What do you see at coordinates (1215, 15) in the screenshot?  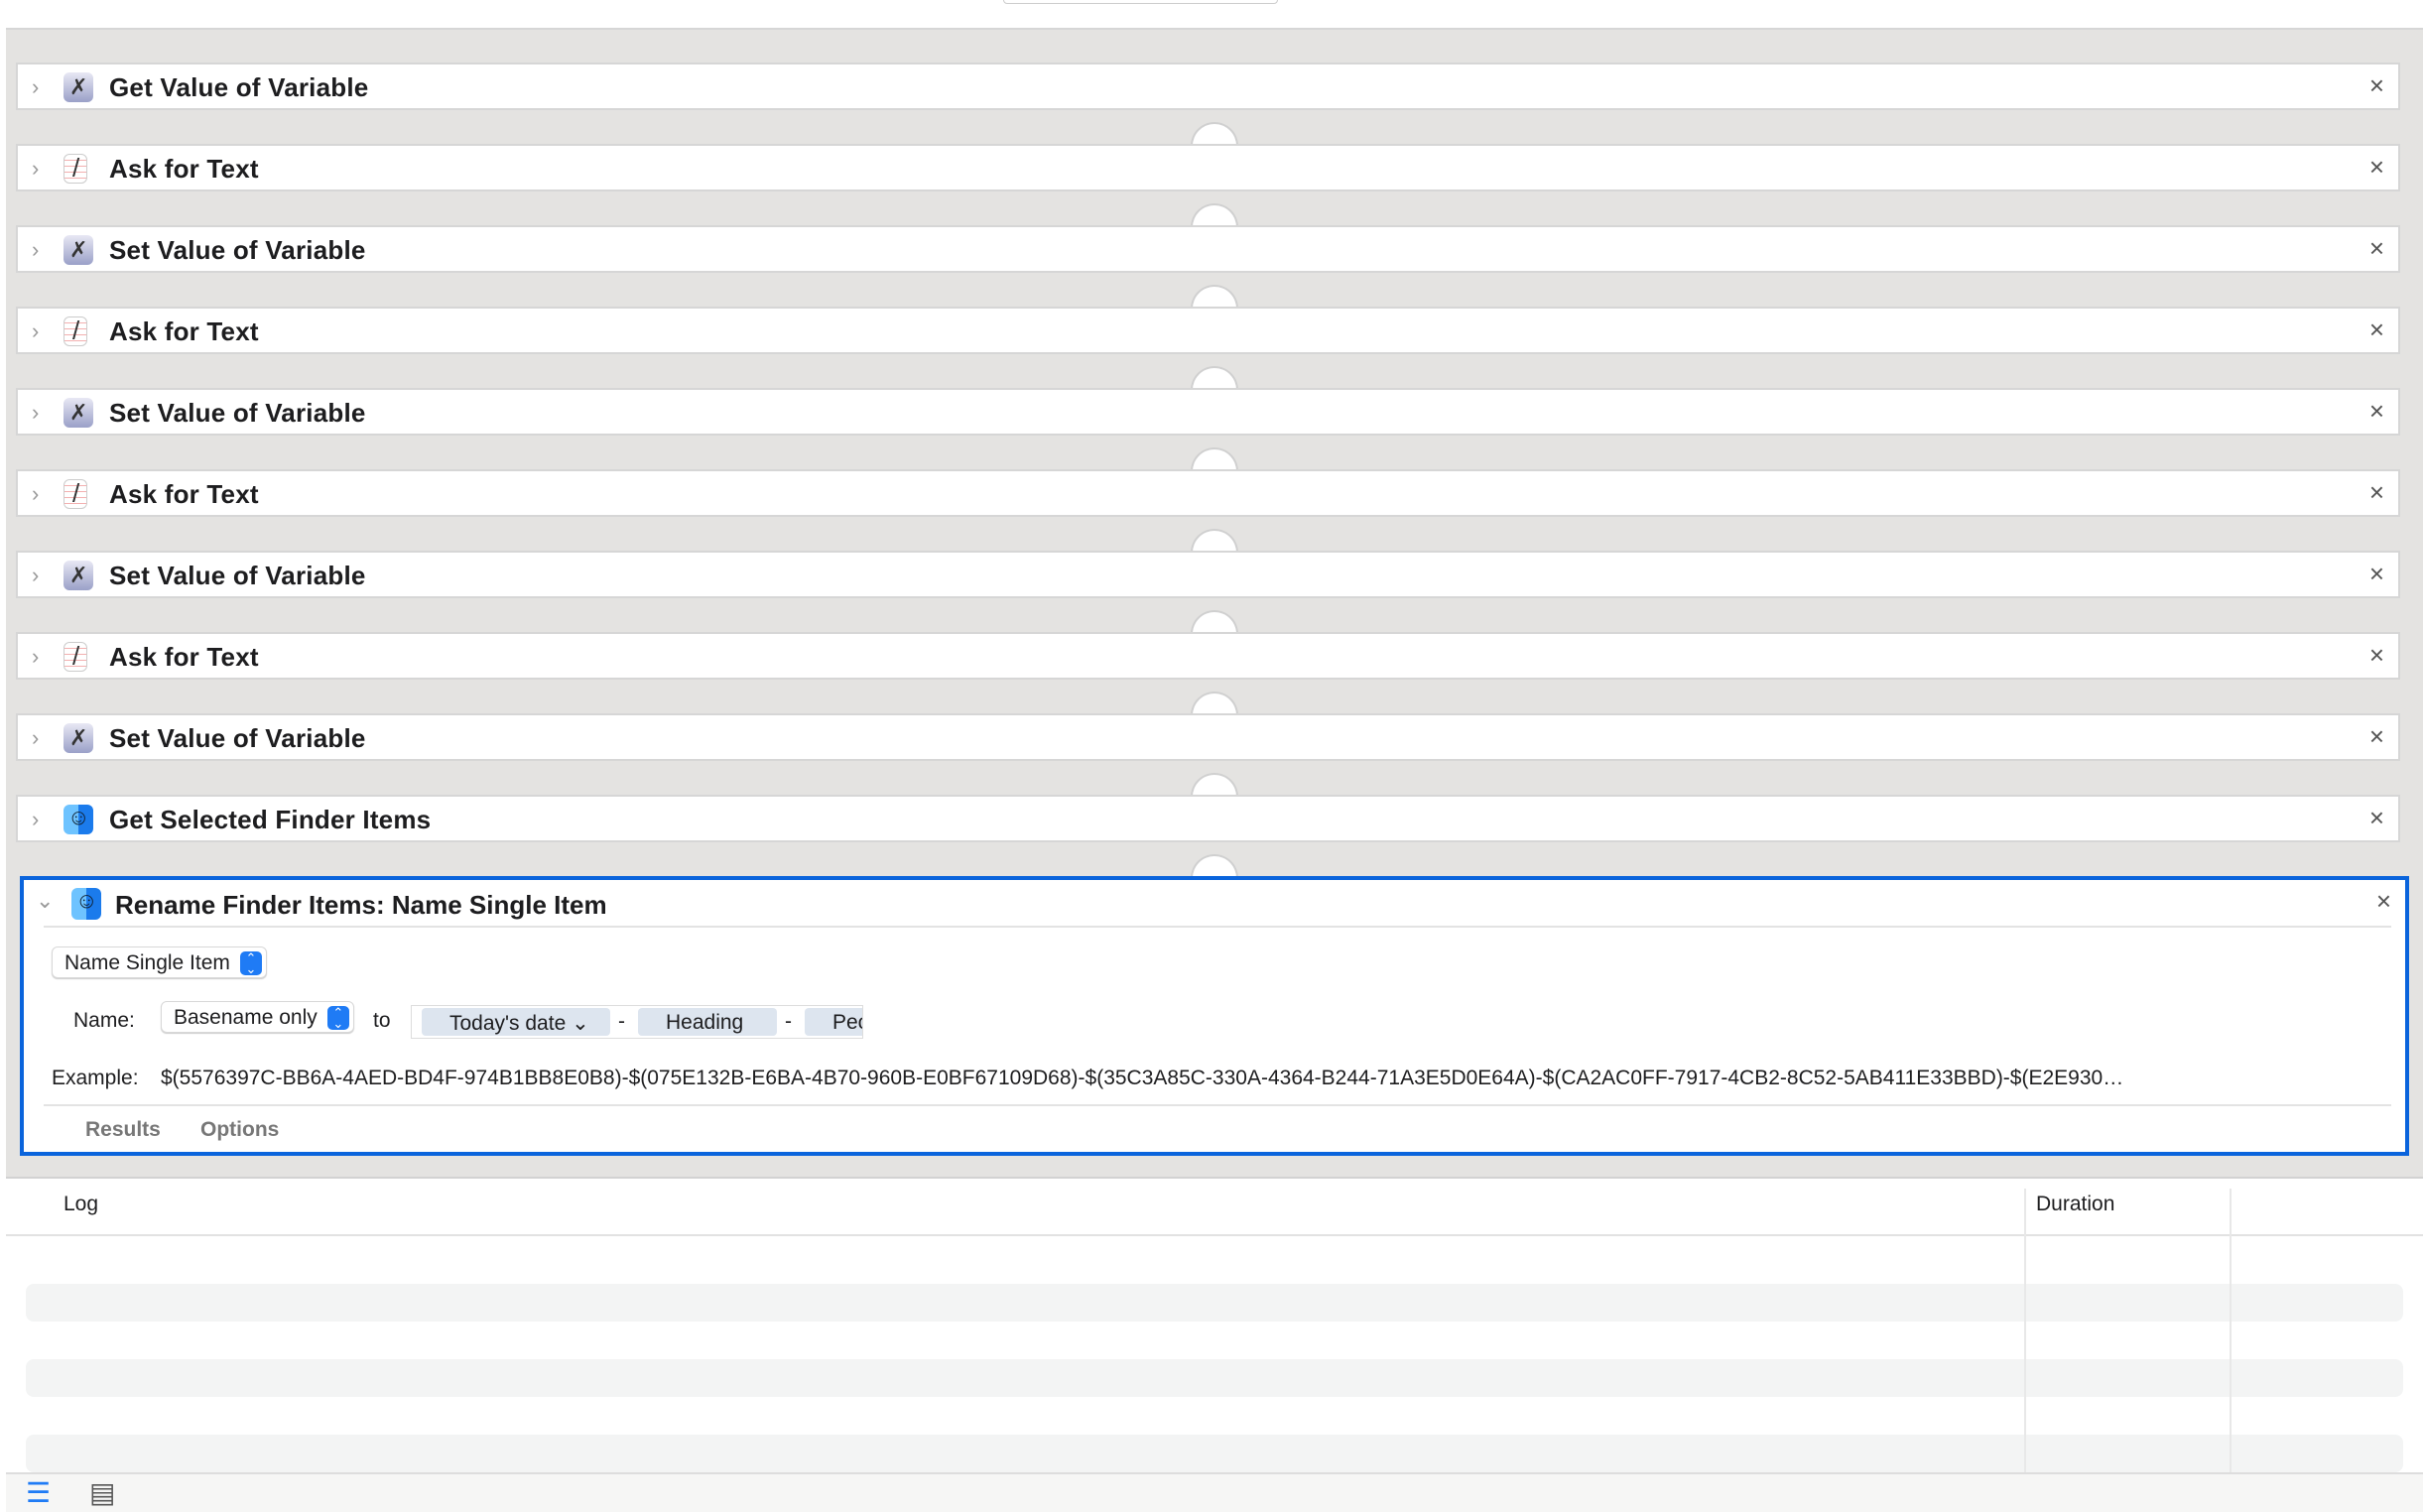 I see `workflow-top-area` at bounding box center [1215, 15].